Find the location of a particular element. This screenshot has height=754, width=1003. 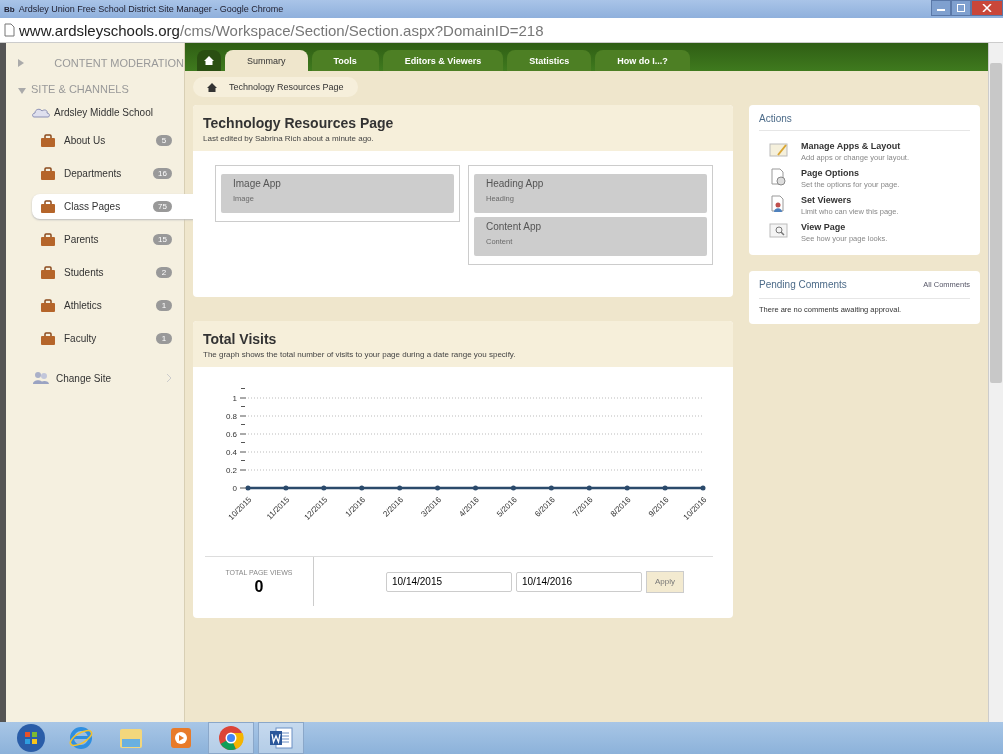

tab: Summary is located at coordinates (266, 60).